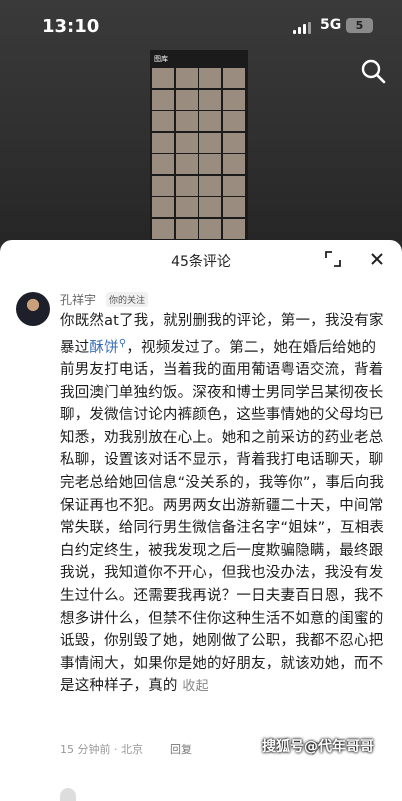  I want to click on collapse-button: 收起, so click(195, 686).